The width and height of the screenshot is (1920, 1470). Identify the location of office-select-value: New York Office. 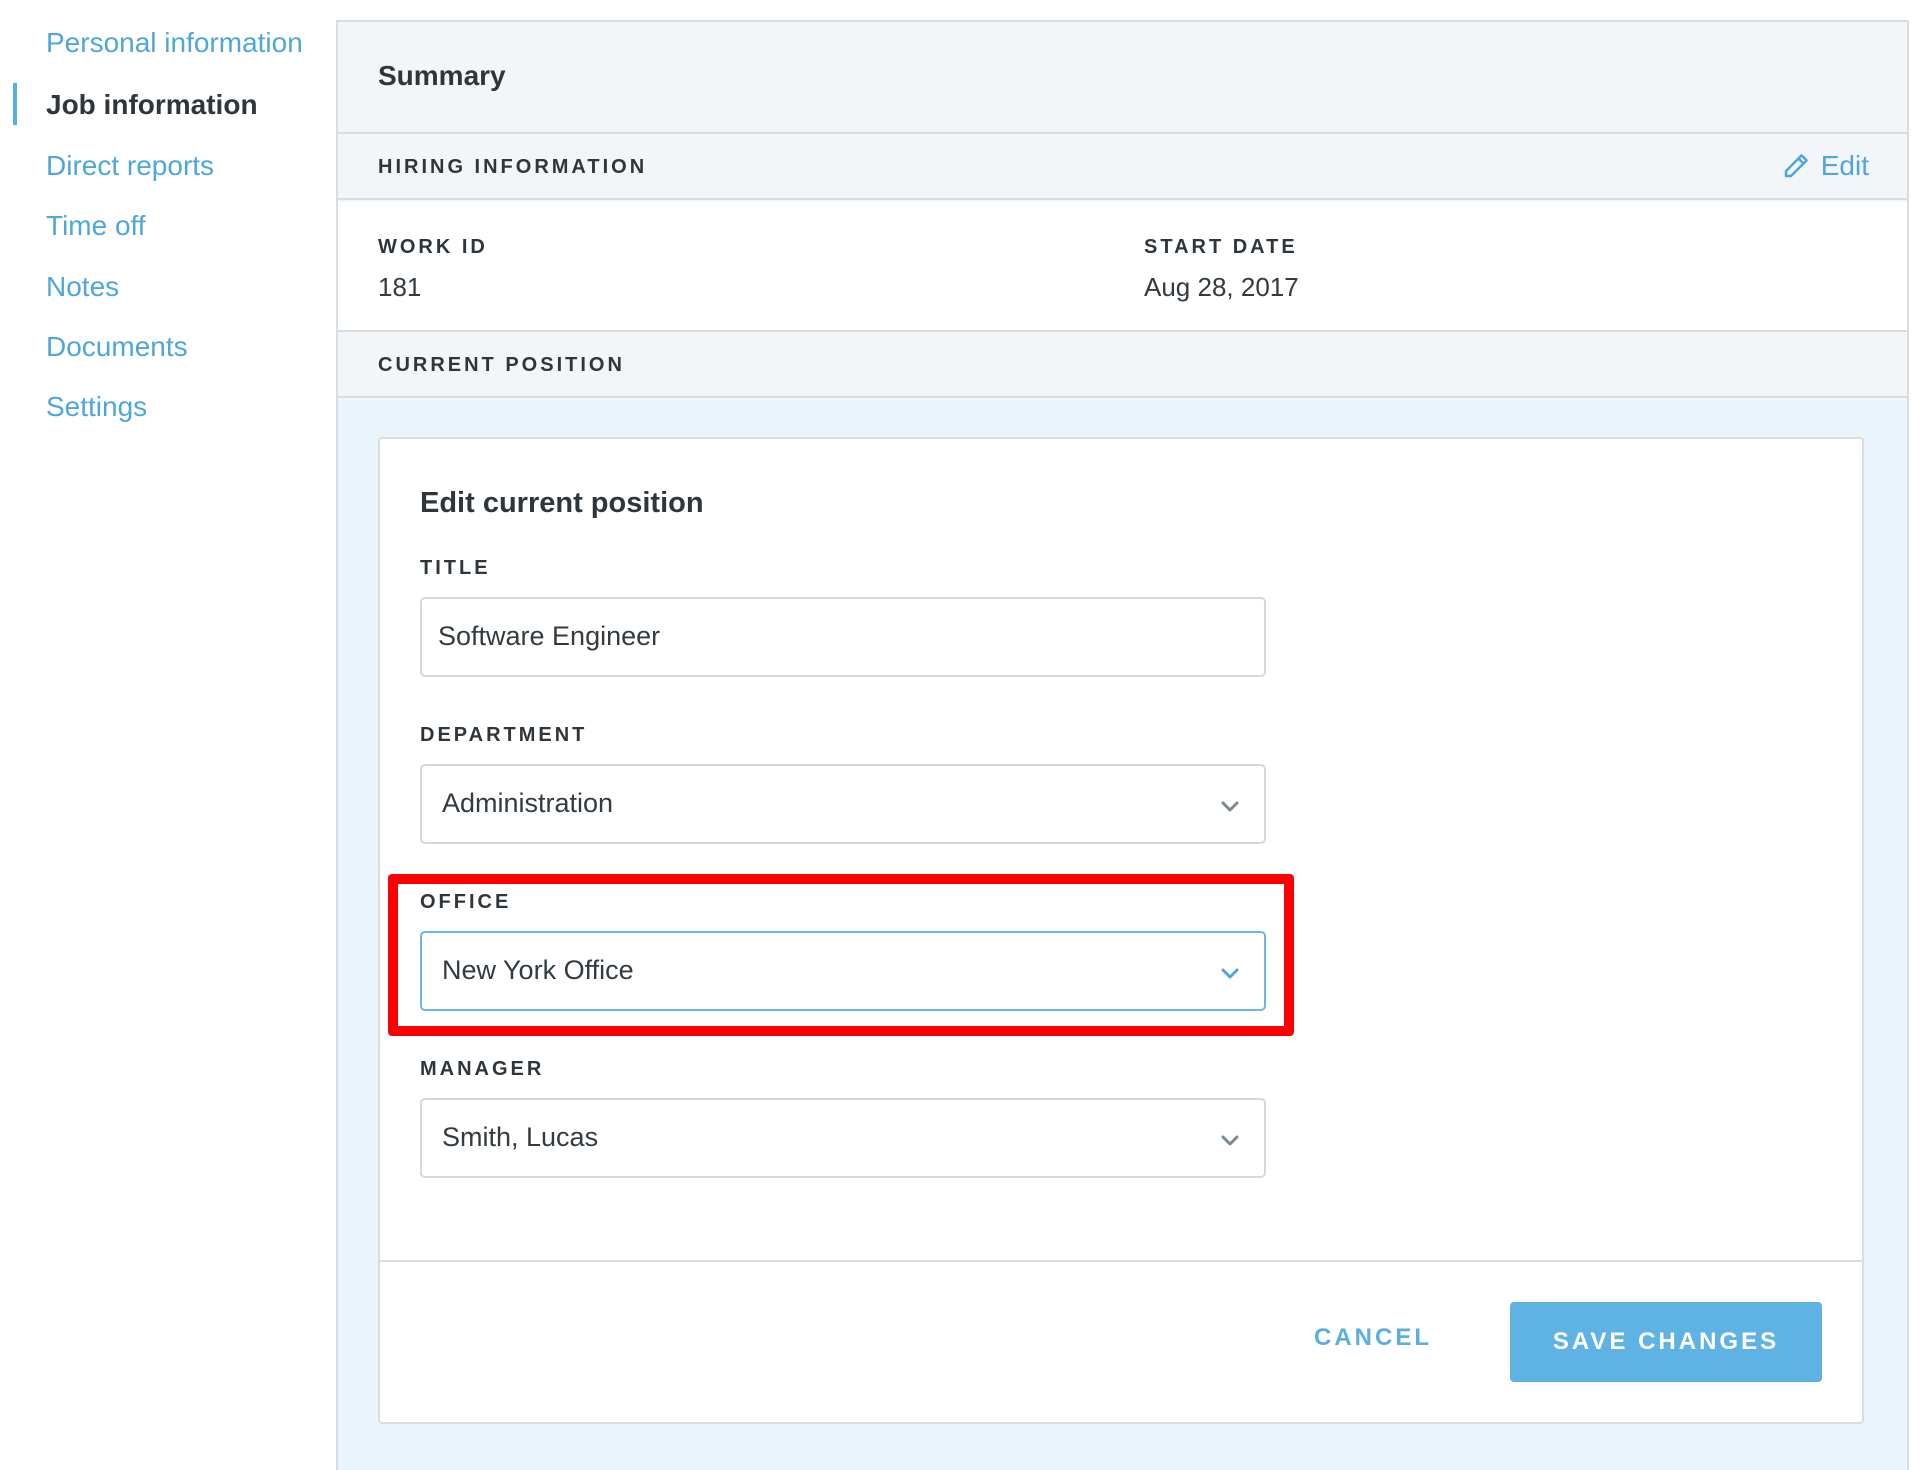
(538, 970).